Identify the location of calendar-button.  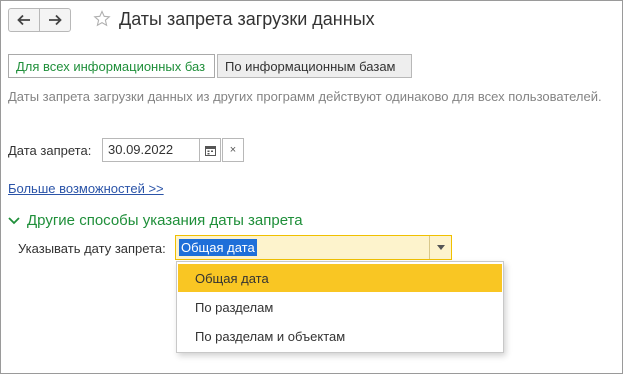
(210, 150).